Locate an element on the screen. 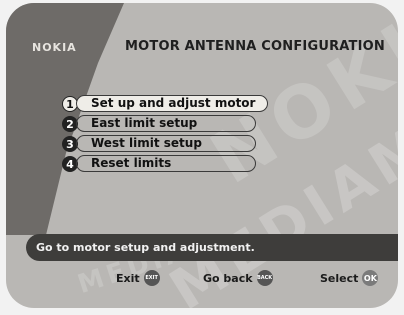 This screenshot has width=404, height=315. ok-key-icon: OK is located at coordinates (370, 278).